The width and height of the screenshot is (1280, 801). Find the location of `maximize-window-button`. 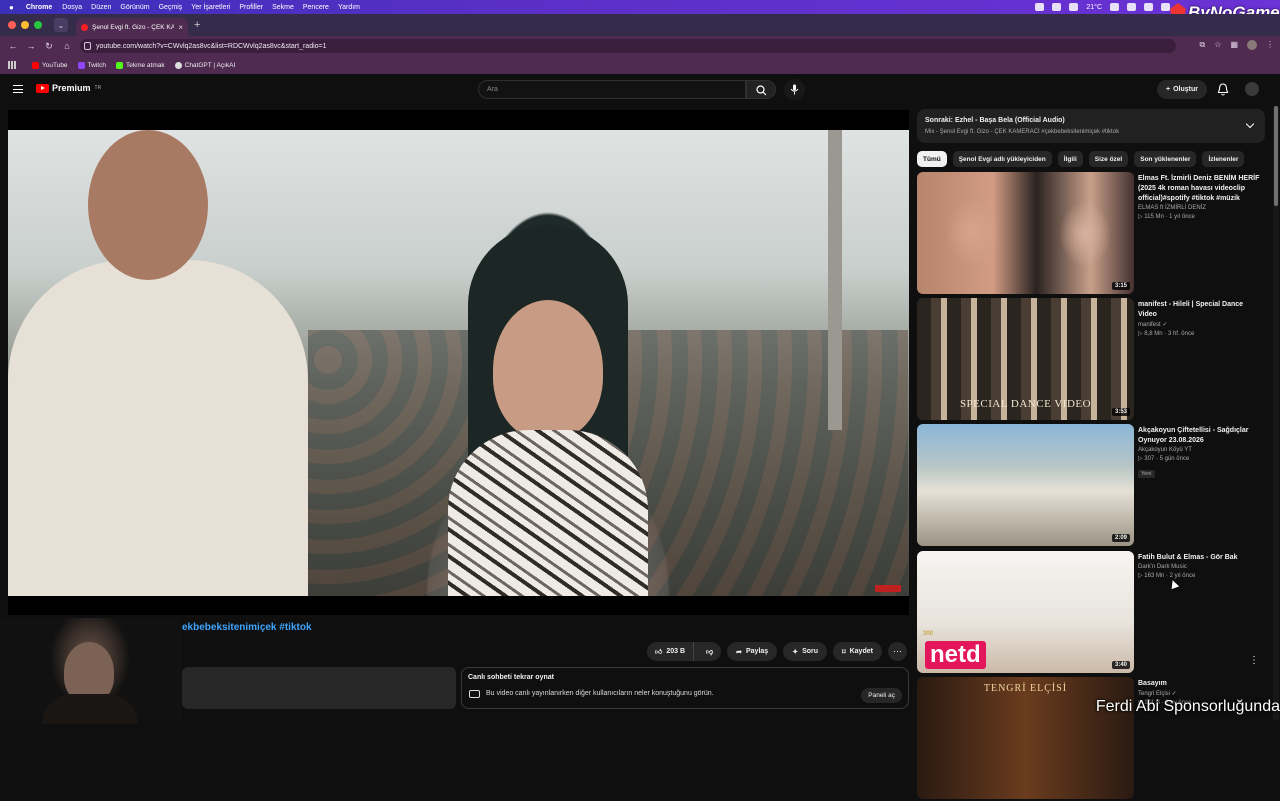

maximize-window-button is located at coordinates (38, 25).